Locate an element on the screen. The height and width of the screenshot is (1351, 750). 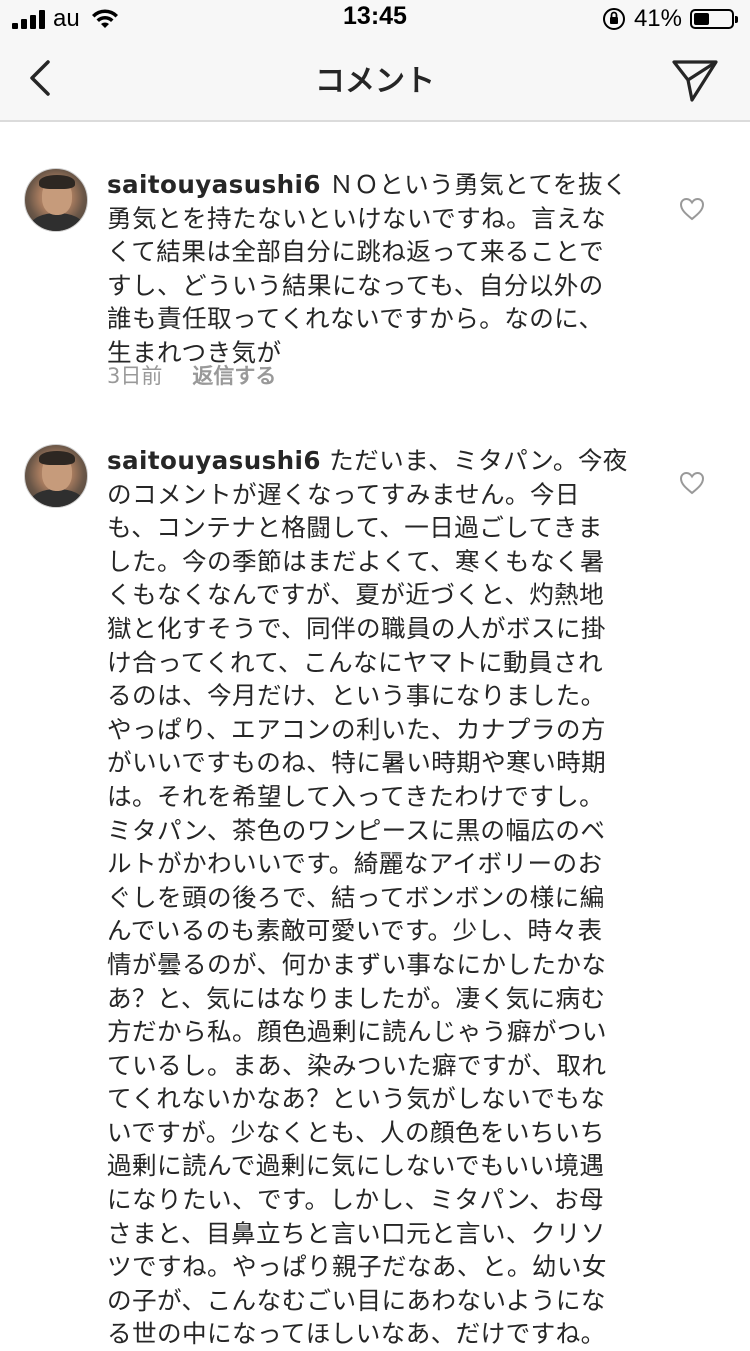
battery-percent: 41% is located at coordinates (657, 18).